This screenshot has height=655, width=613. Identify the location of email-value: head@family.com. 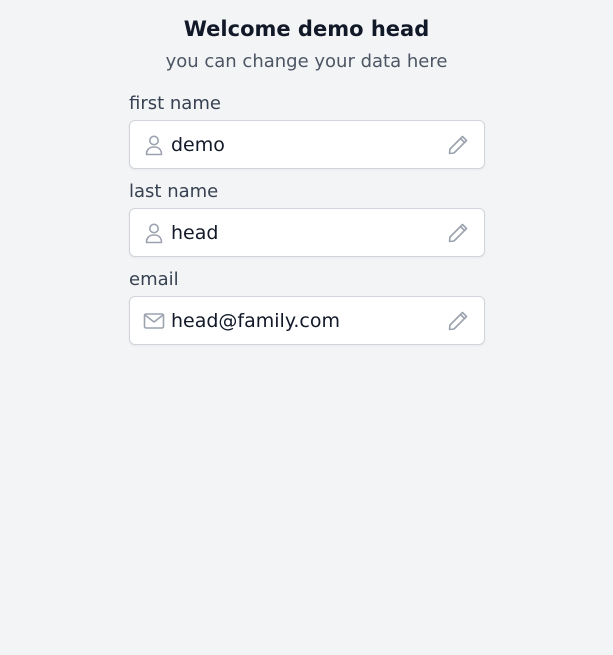
(308, 321).